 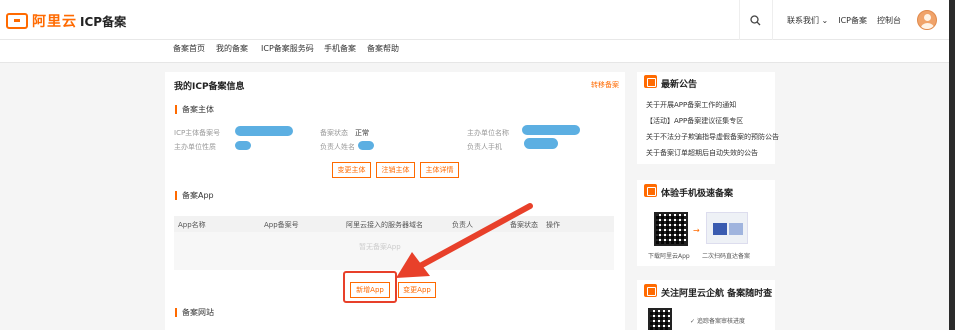 I want to click on announcements-title: 最新公告, so click(x=679, y=85).